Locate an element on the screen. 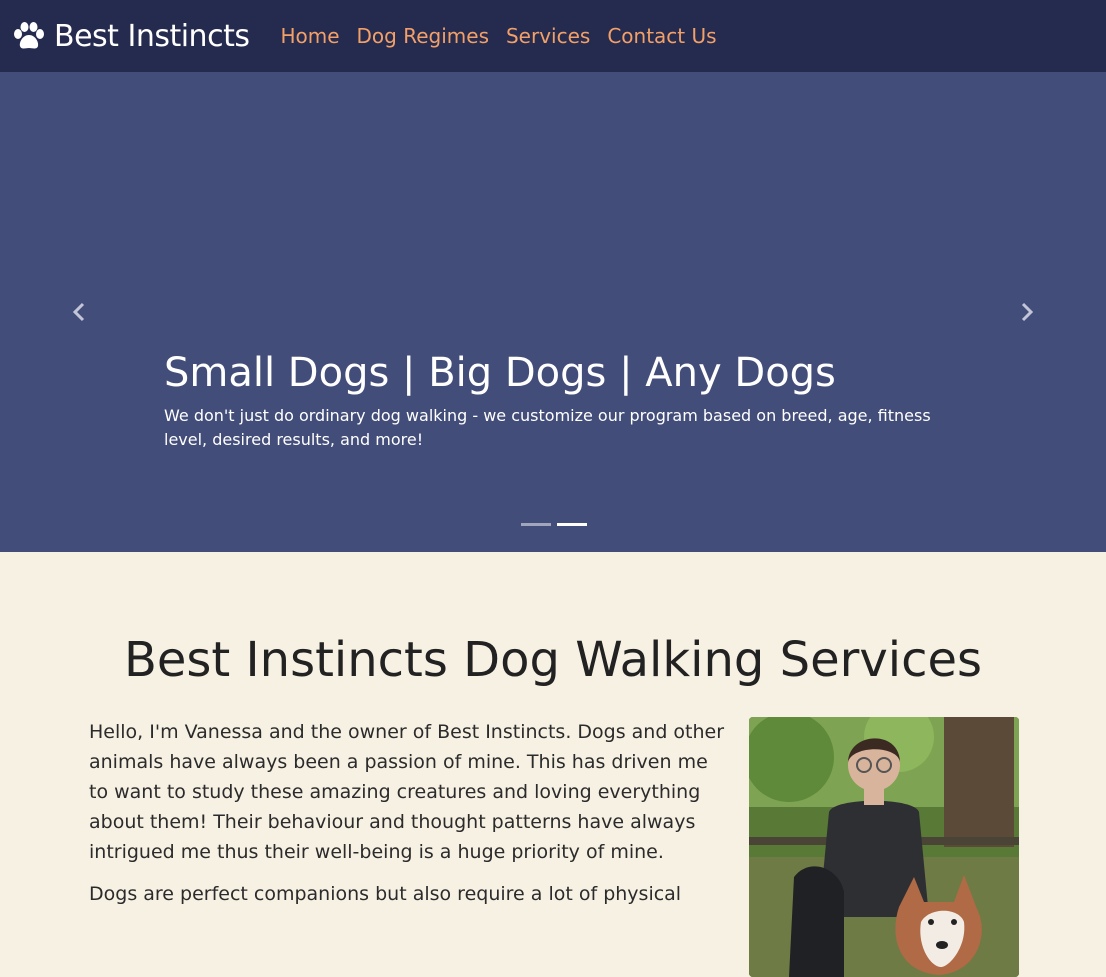 The height and width of the screenshot is (977, 1106). owner-with-dog-image is located at coordinates (884, 847).